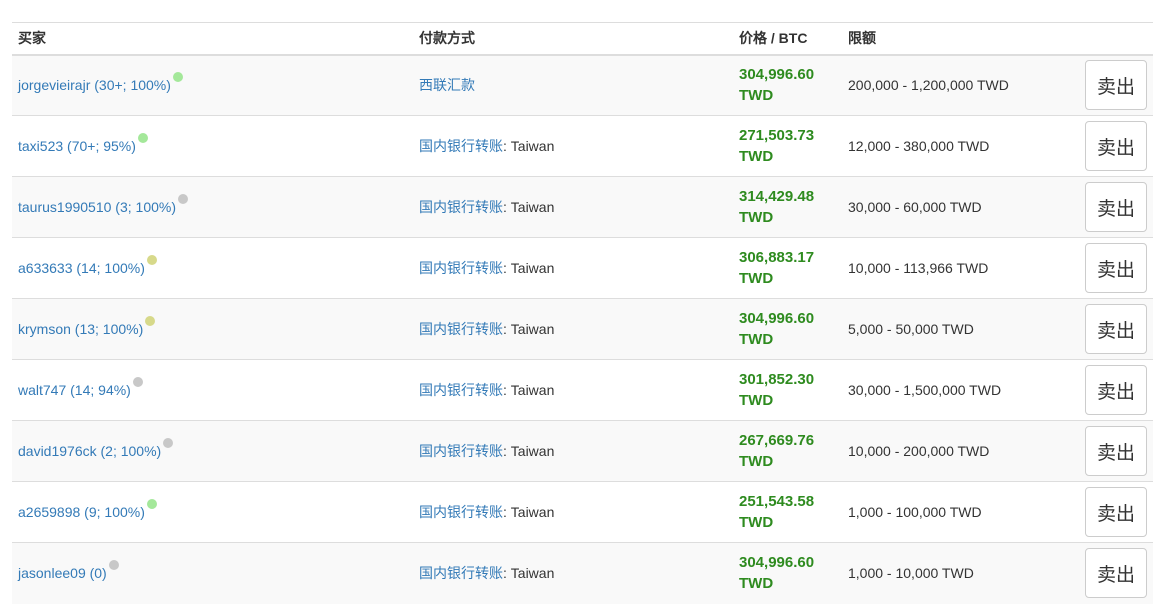 The image size is (1169, 615). What do you see at coordinates (94, 85) in the screenshot?
I see `buyer-profile-link: jorgevieirajr (30+; 100%)` at bounding box center [94, 85].